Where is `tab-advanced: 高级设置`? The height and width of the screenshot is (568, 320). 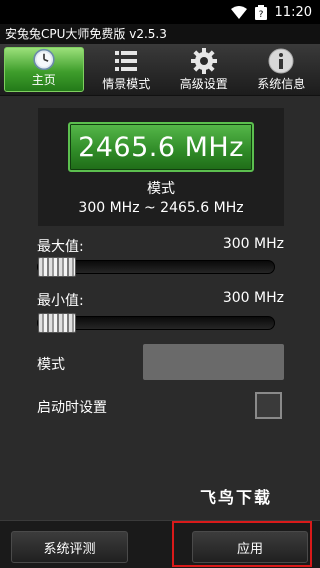
tab-advanced: 高级设置 is located at coordinates (204, 69).